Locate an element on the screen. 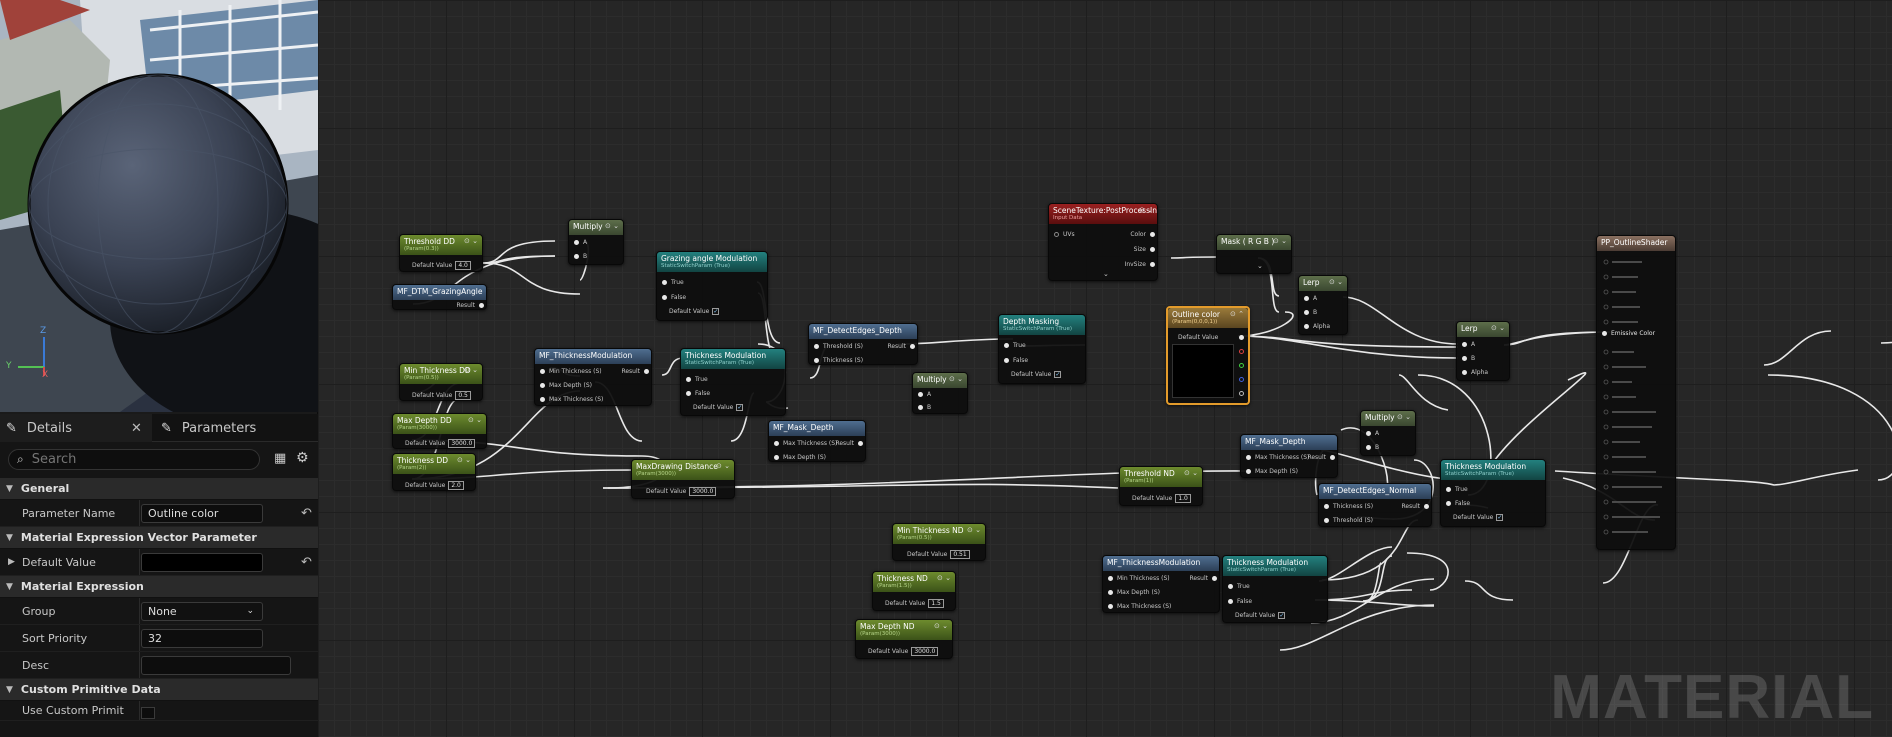  thickness-pin: Thickness (S) is located at coordinates (1348, 506).